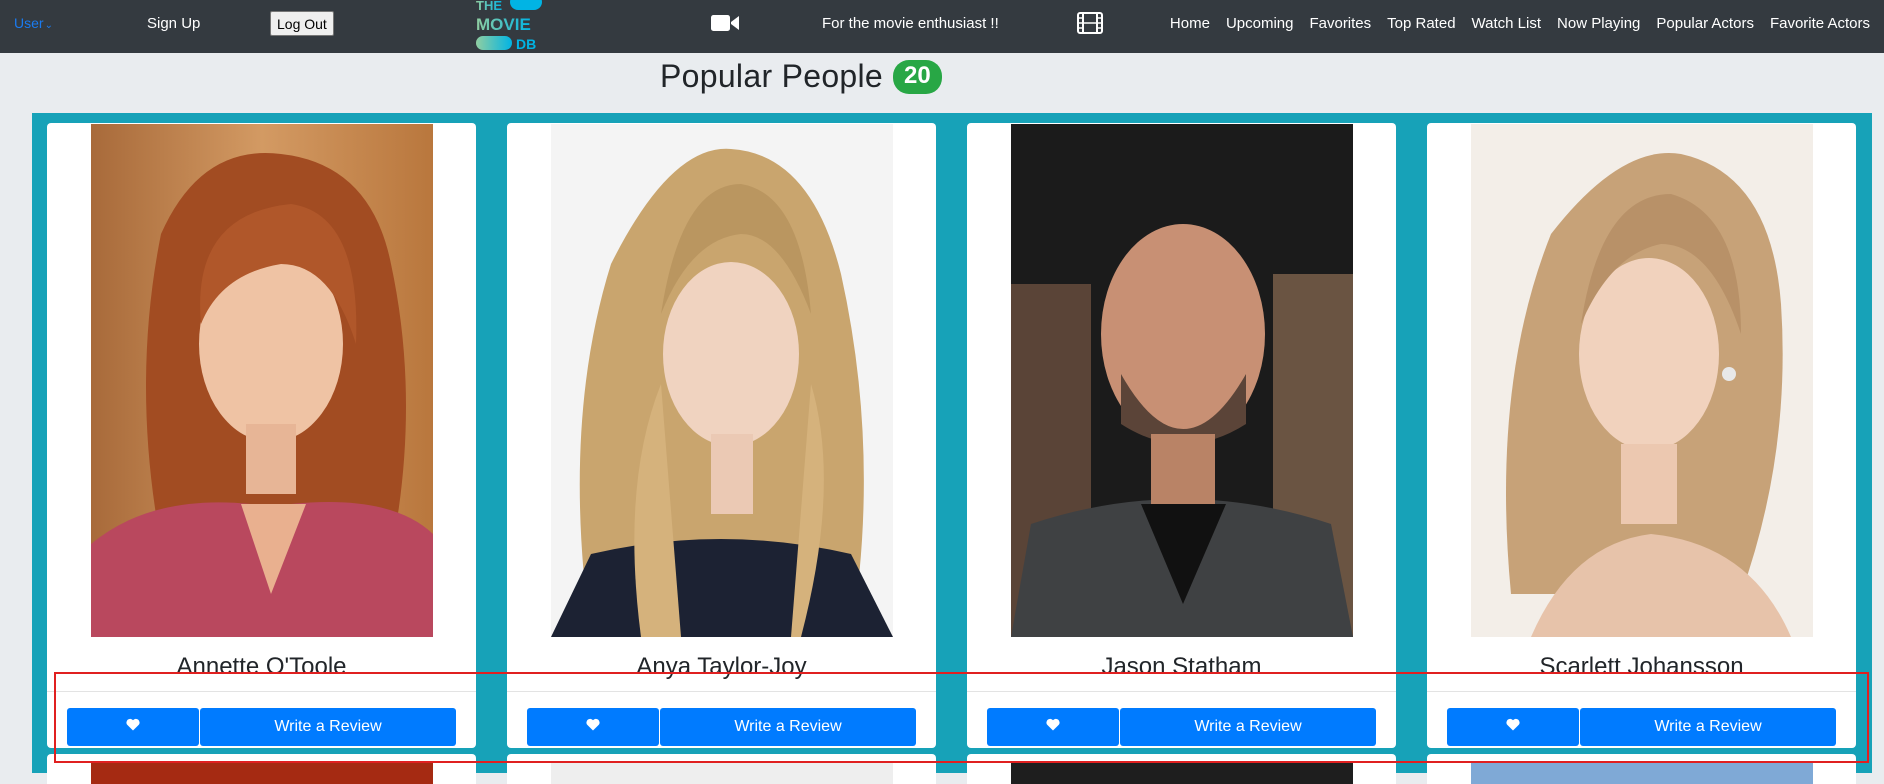  Describe the element at coordinates (503, 24) in the screenshot. I see `svg-text: MOVIE` at that location.